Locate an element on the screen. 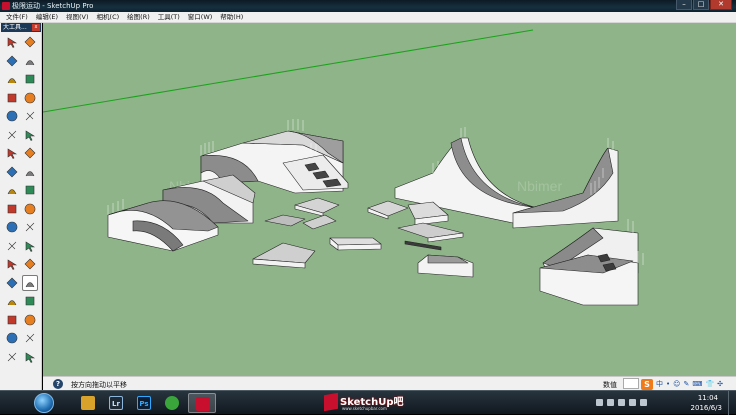 The width and height of the screenshot is (736, 415). rotated-rectangle-icon is located at coordinates (30, 97).